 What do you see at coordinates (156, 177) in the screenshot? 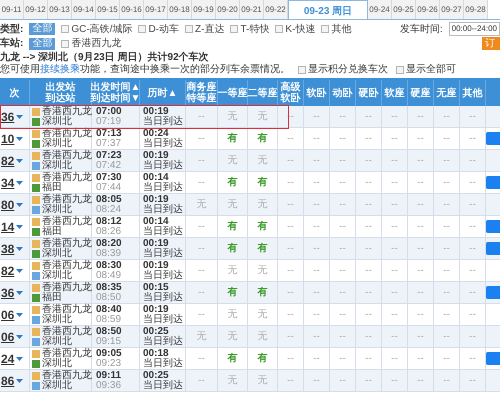
I see `duration: 00:14` at bounding box center [156, 177].